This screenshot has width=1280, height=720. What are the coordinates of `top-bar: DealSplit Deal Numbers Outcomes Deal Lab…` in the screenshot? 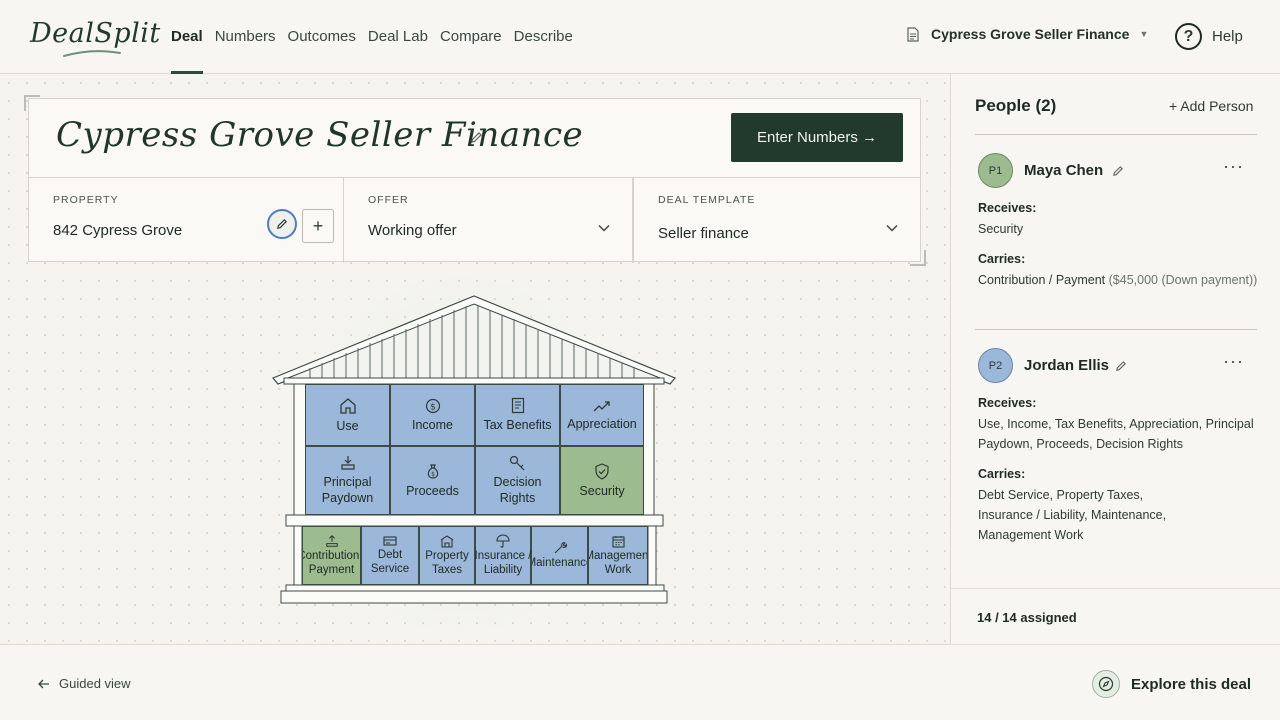 It's located at (640, 37).